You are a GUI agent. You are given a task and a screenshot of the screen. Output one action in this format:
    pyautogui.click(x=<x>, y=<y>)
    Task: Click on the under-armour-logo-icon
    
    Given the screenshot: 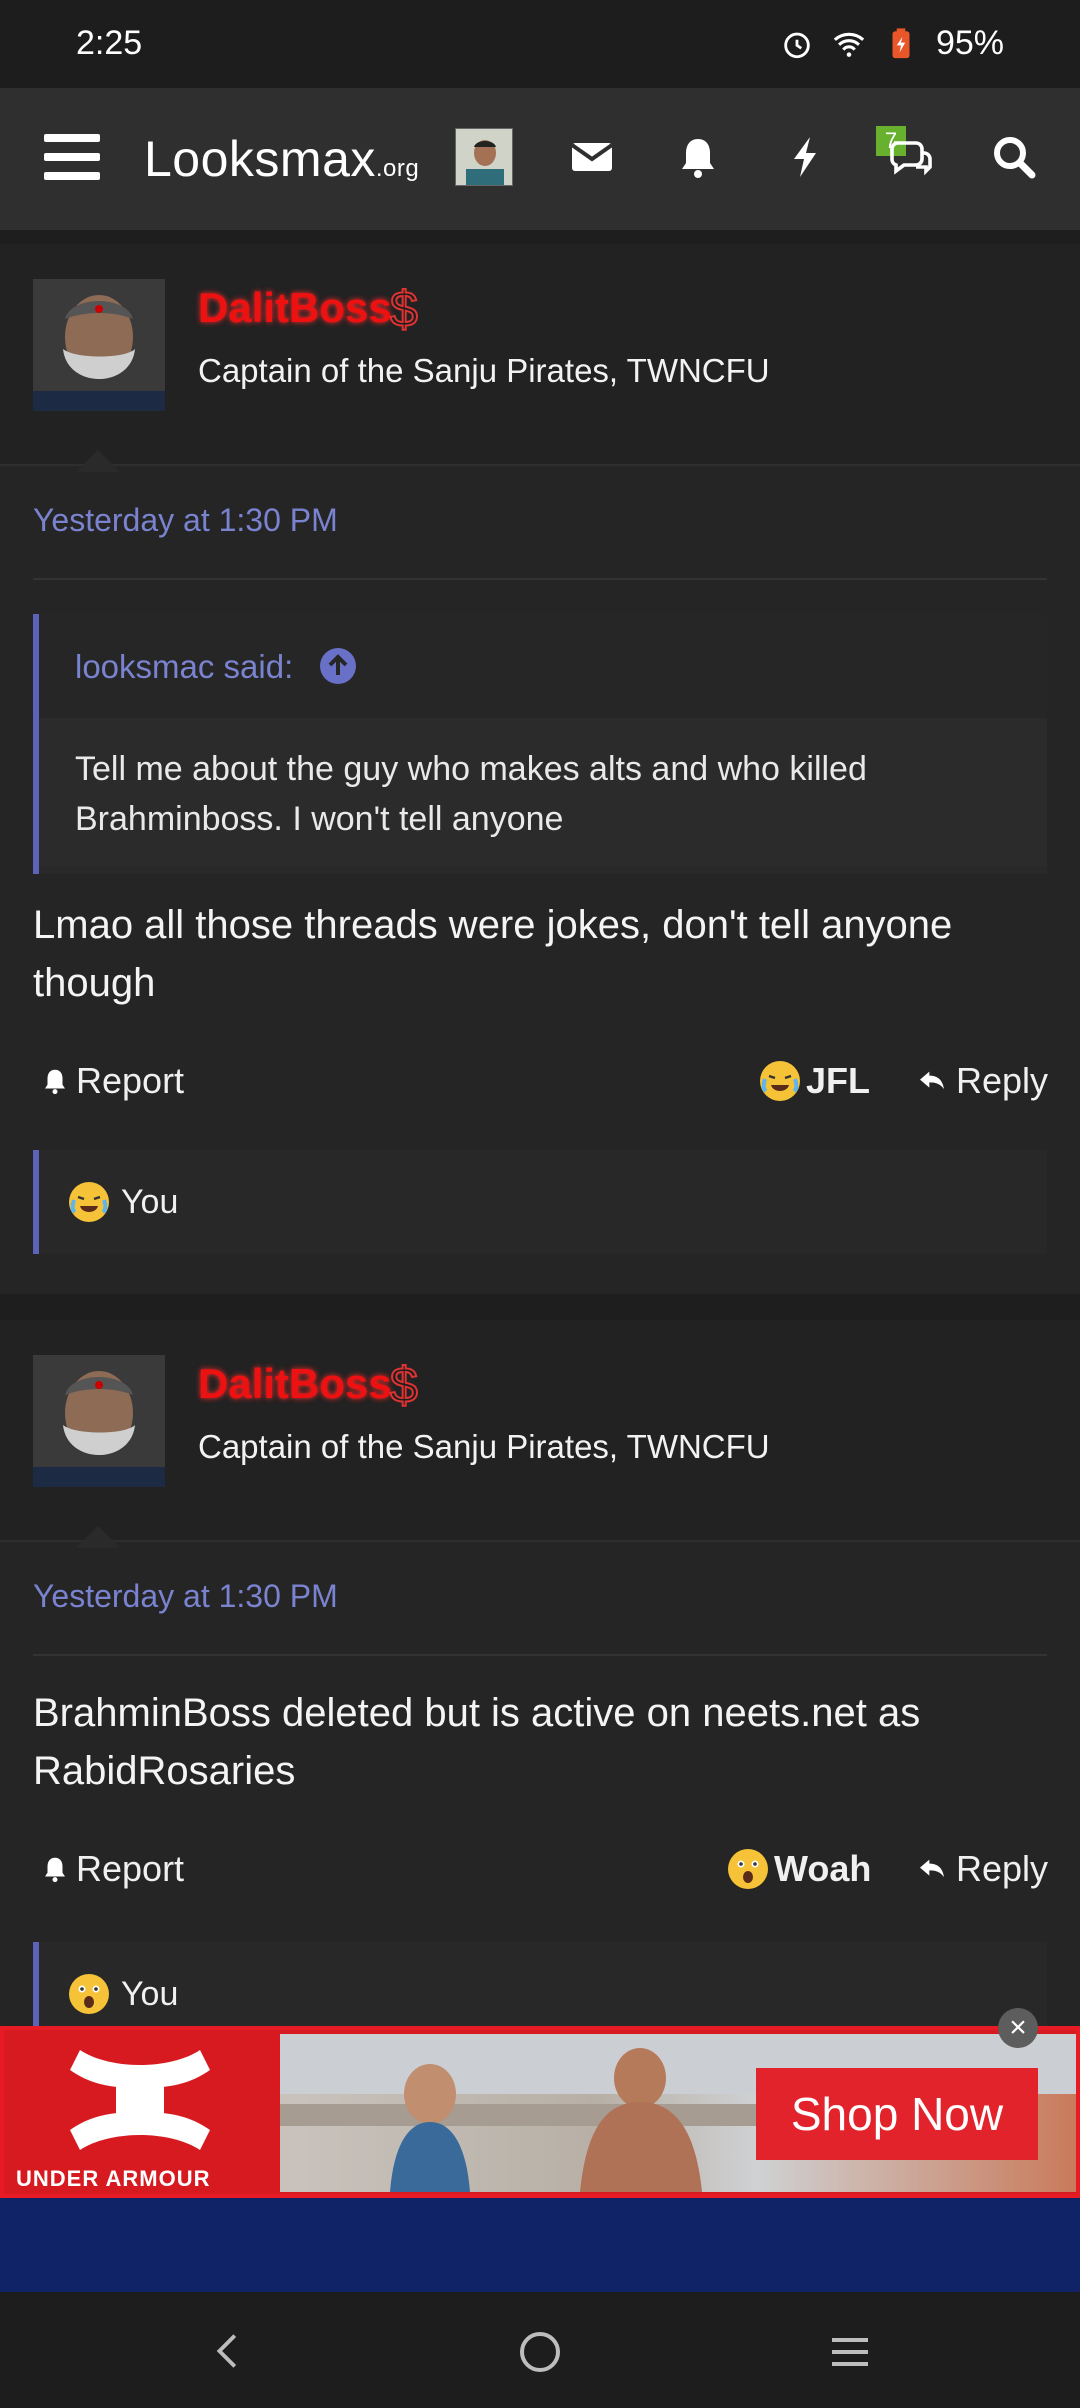 What is the action you would take?
    pyautogui.click(x=140, y=2100)
    